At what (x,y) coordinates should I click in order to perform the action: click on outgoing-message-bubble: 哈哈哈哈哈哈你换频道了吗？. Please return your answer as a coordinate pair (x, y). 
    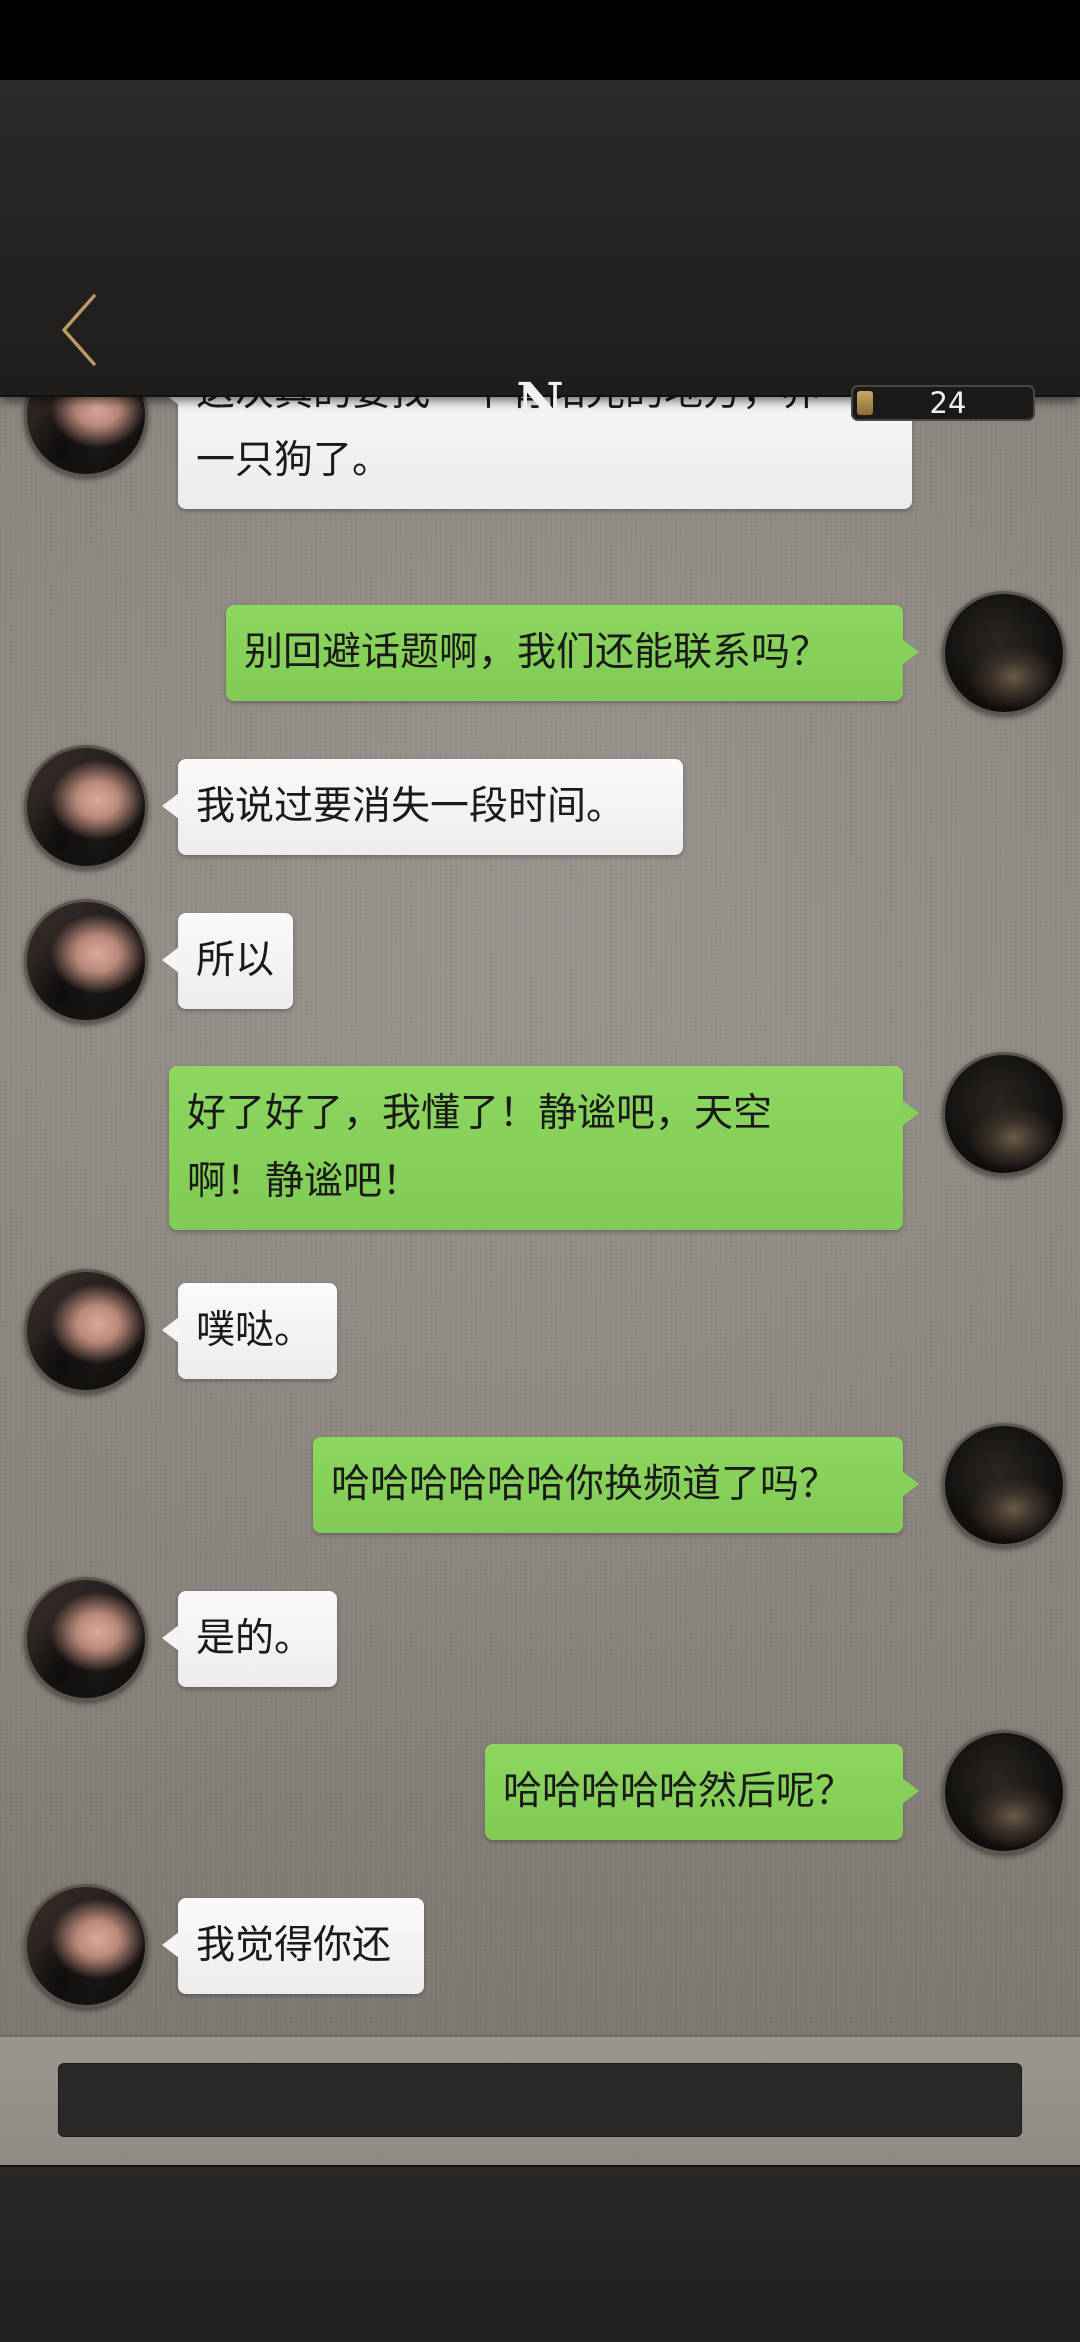
    Looking at the image, I should click on (616, 1485).